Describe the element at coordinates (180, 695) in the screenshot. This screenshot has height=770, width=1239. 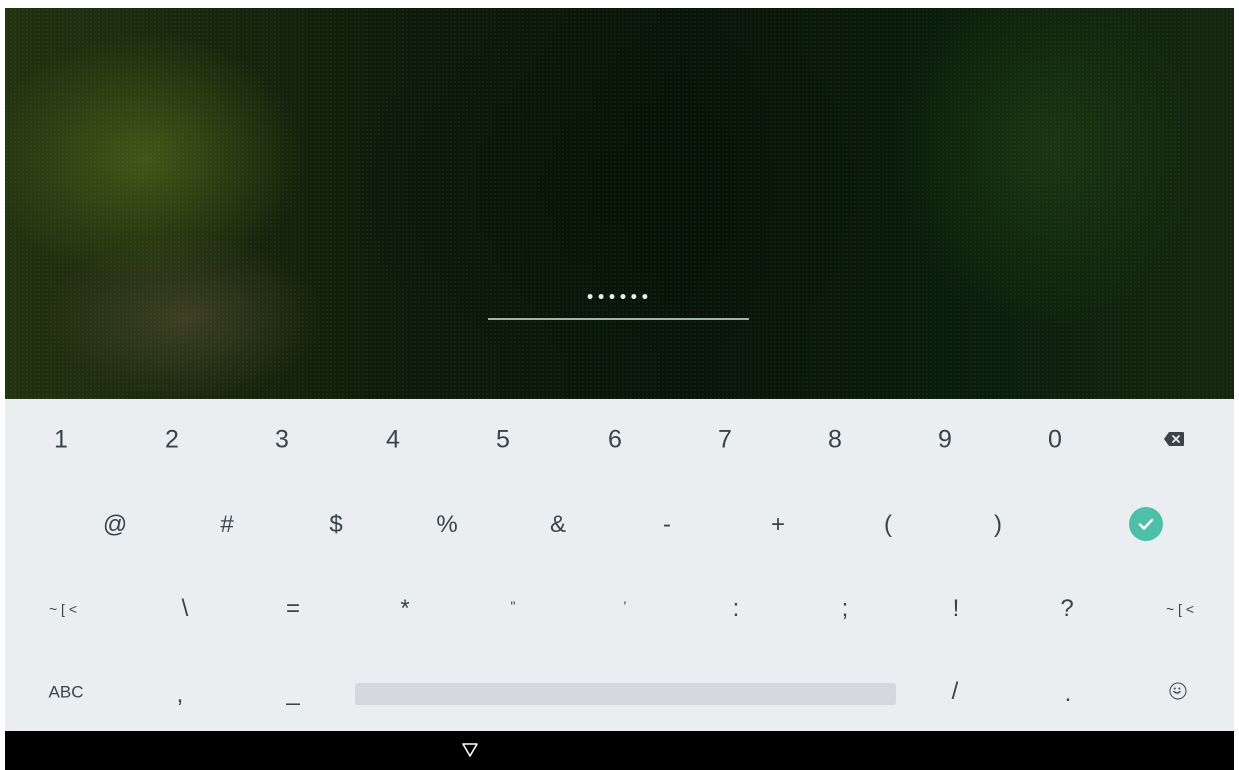
I see `key-comma: ,` at that location.